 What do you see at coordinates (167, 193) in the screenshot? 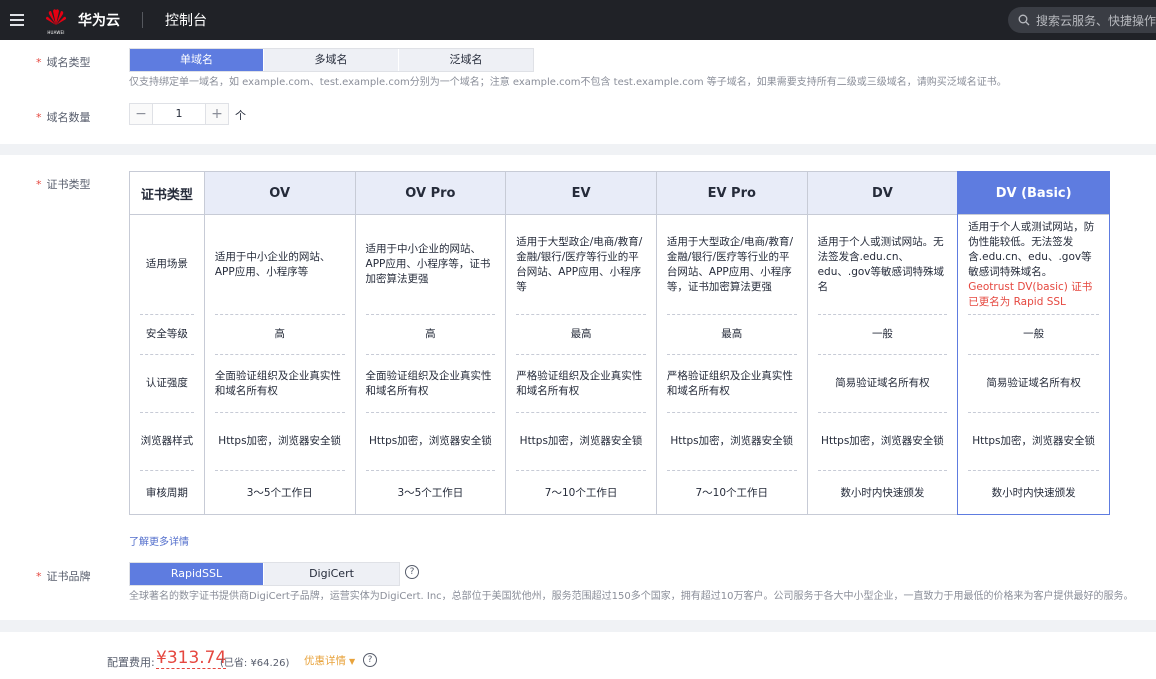
I see `table-header-label: 证书类型` at bounding box center [167, 193].